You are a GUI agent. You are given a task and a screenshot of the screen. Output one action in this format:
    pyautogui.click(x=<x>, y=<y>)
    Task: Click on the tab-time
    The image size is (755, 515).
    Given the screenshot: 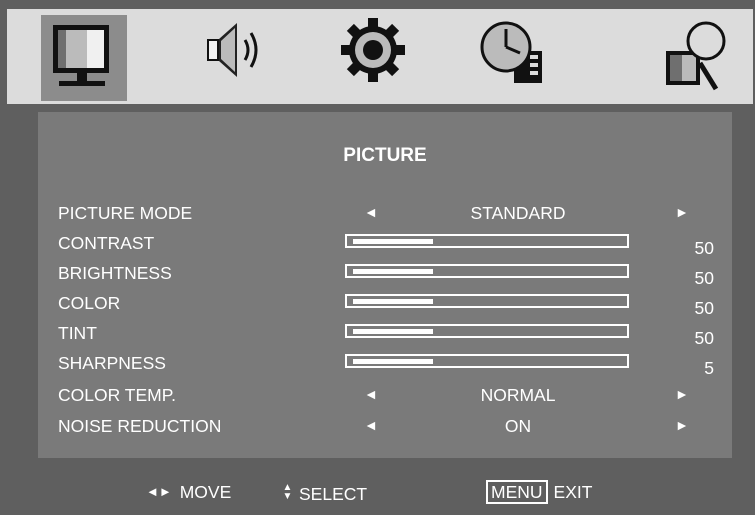 What is the action you would take?
    pyautogui.click(x=517, y=58)
    